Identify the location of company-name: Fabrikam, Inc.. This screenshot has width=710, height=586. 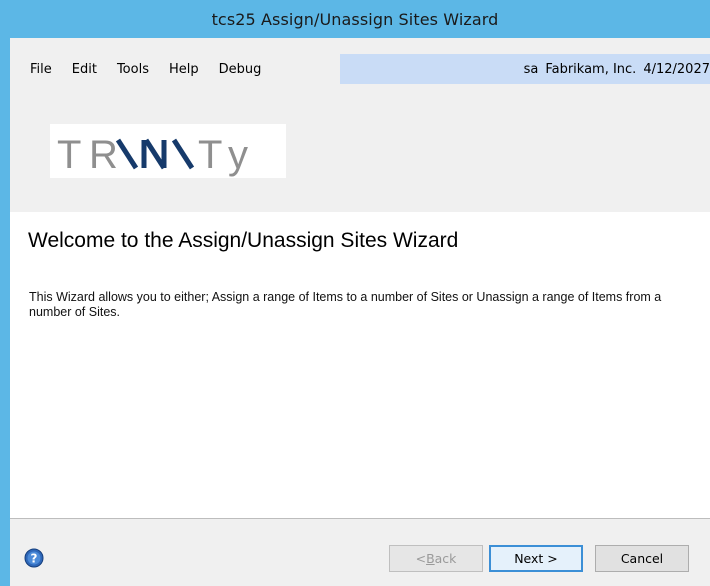
(591, 69).